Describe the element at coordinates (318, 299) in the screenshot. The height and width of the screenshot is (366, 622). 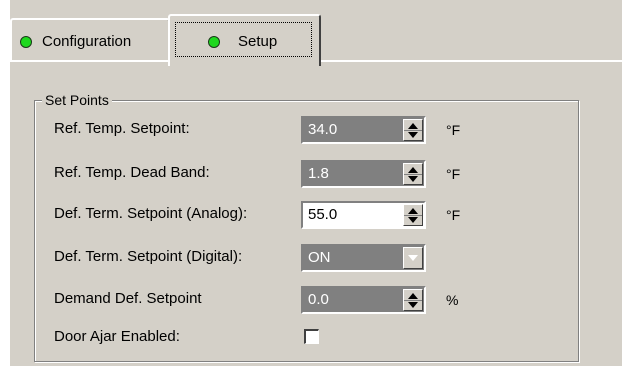
I see `field-value: 0.0` at that location.